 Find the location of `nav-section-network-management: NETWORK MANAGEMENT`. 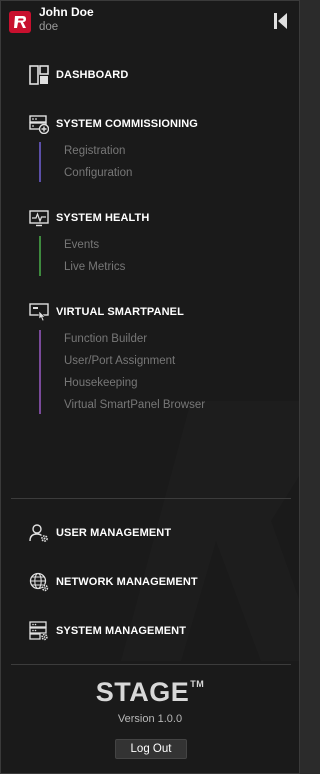

nav-section-network-management: NETWORK MANAGEMENT is located at coordinates (150, 582).